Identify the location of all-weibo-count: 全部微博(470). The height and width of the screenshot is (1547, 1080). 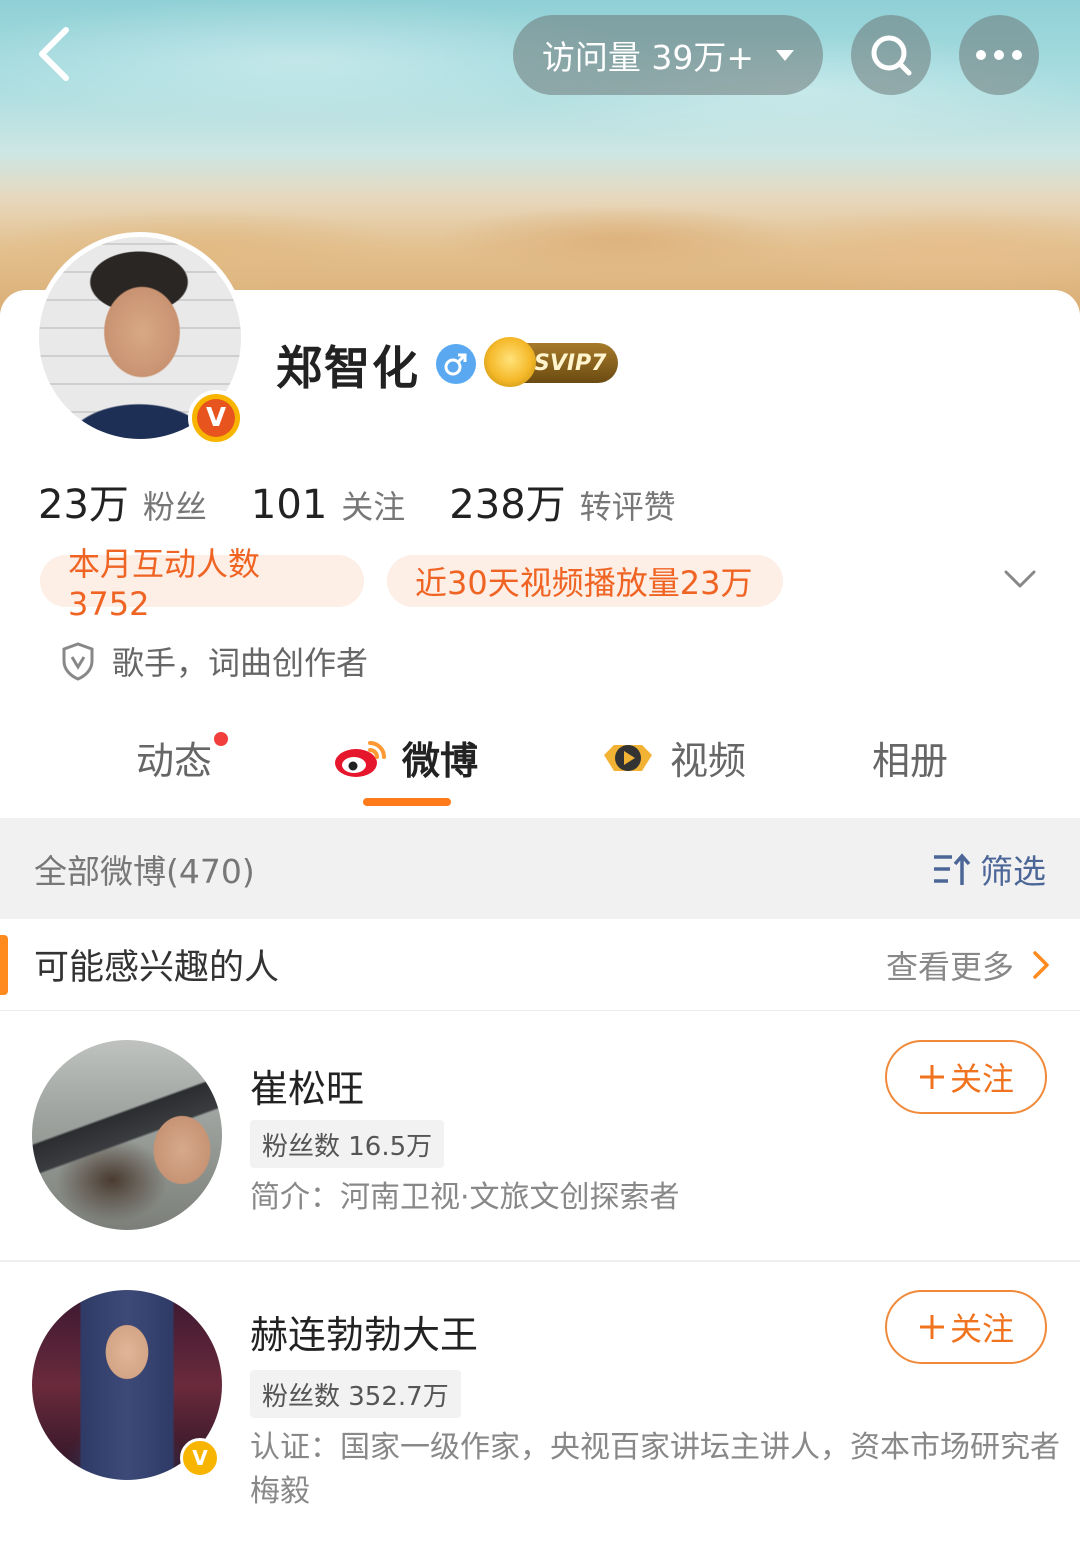
(144, 871).